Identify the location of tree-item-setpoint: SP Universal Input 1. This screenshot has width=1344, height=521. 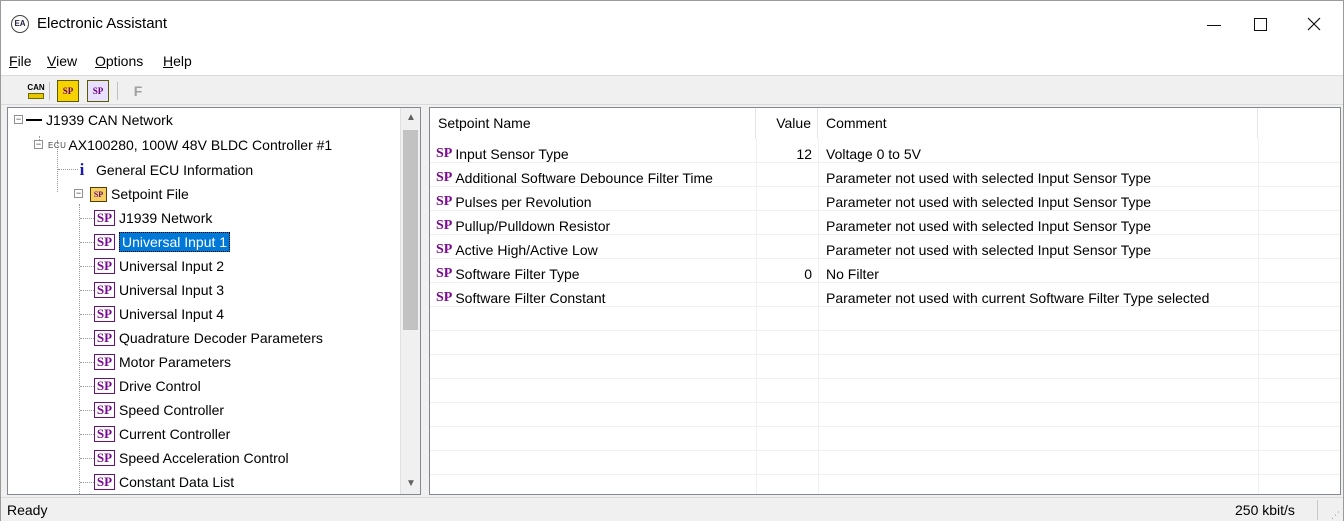
(155, 242).